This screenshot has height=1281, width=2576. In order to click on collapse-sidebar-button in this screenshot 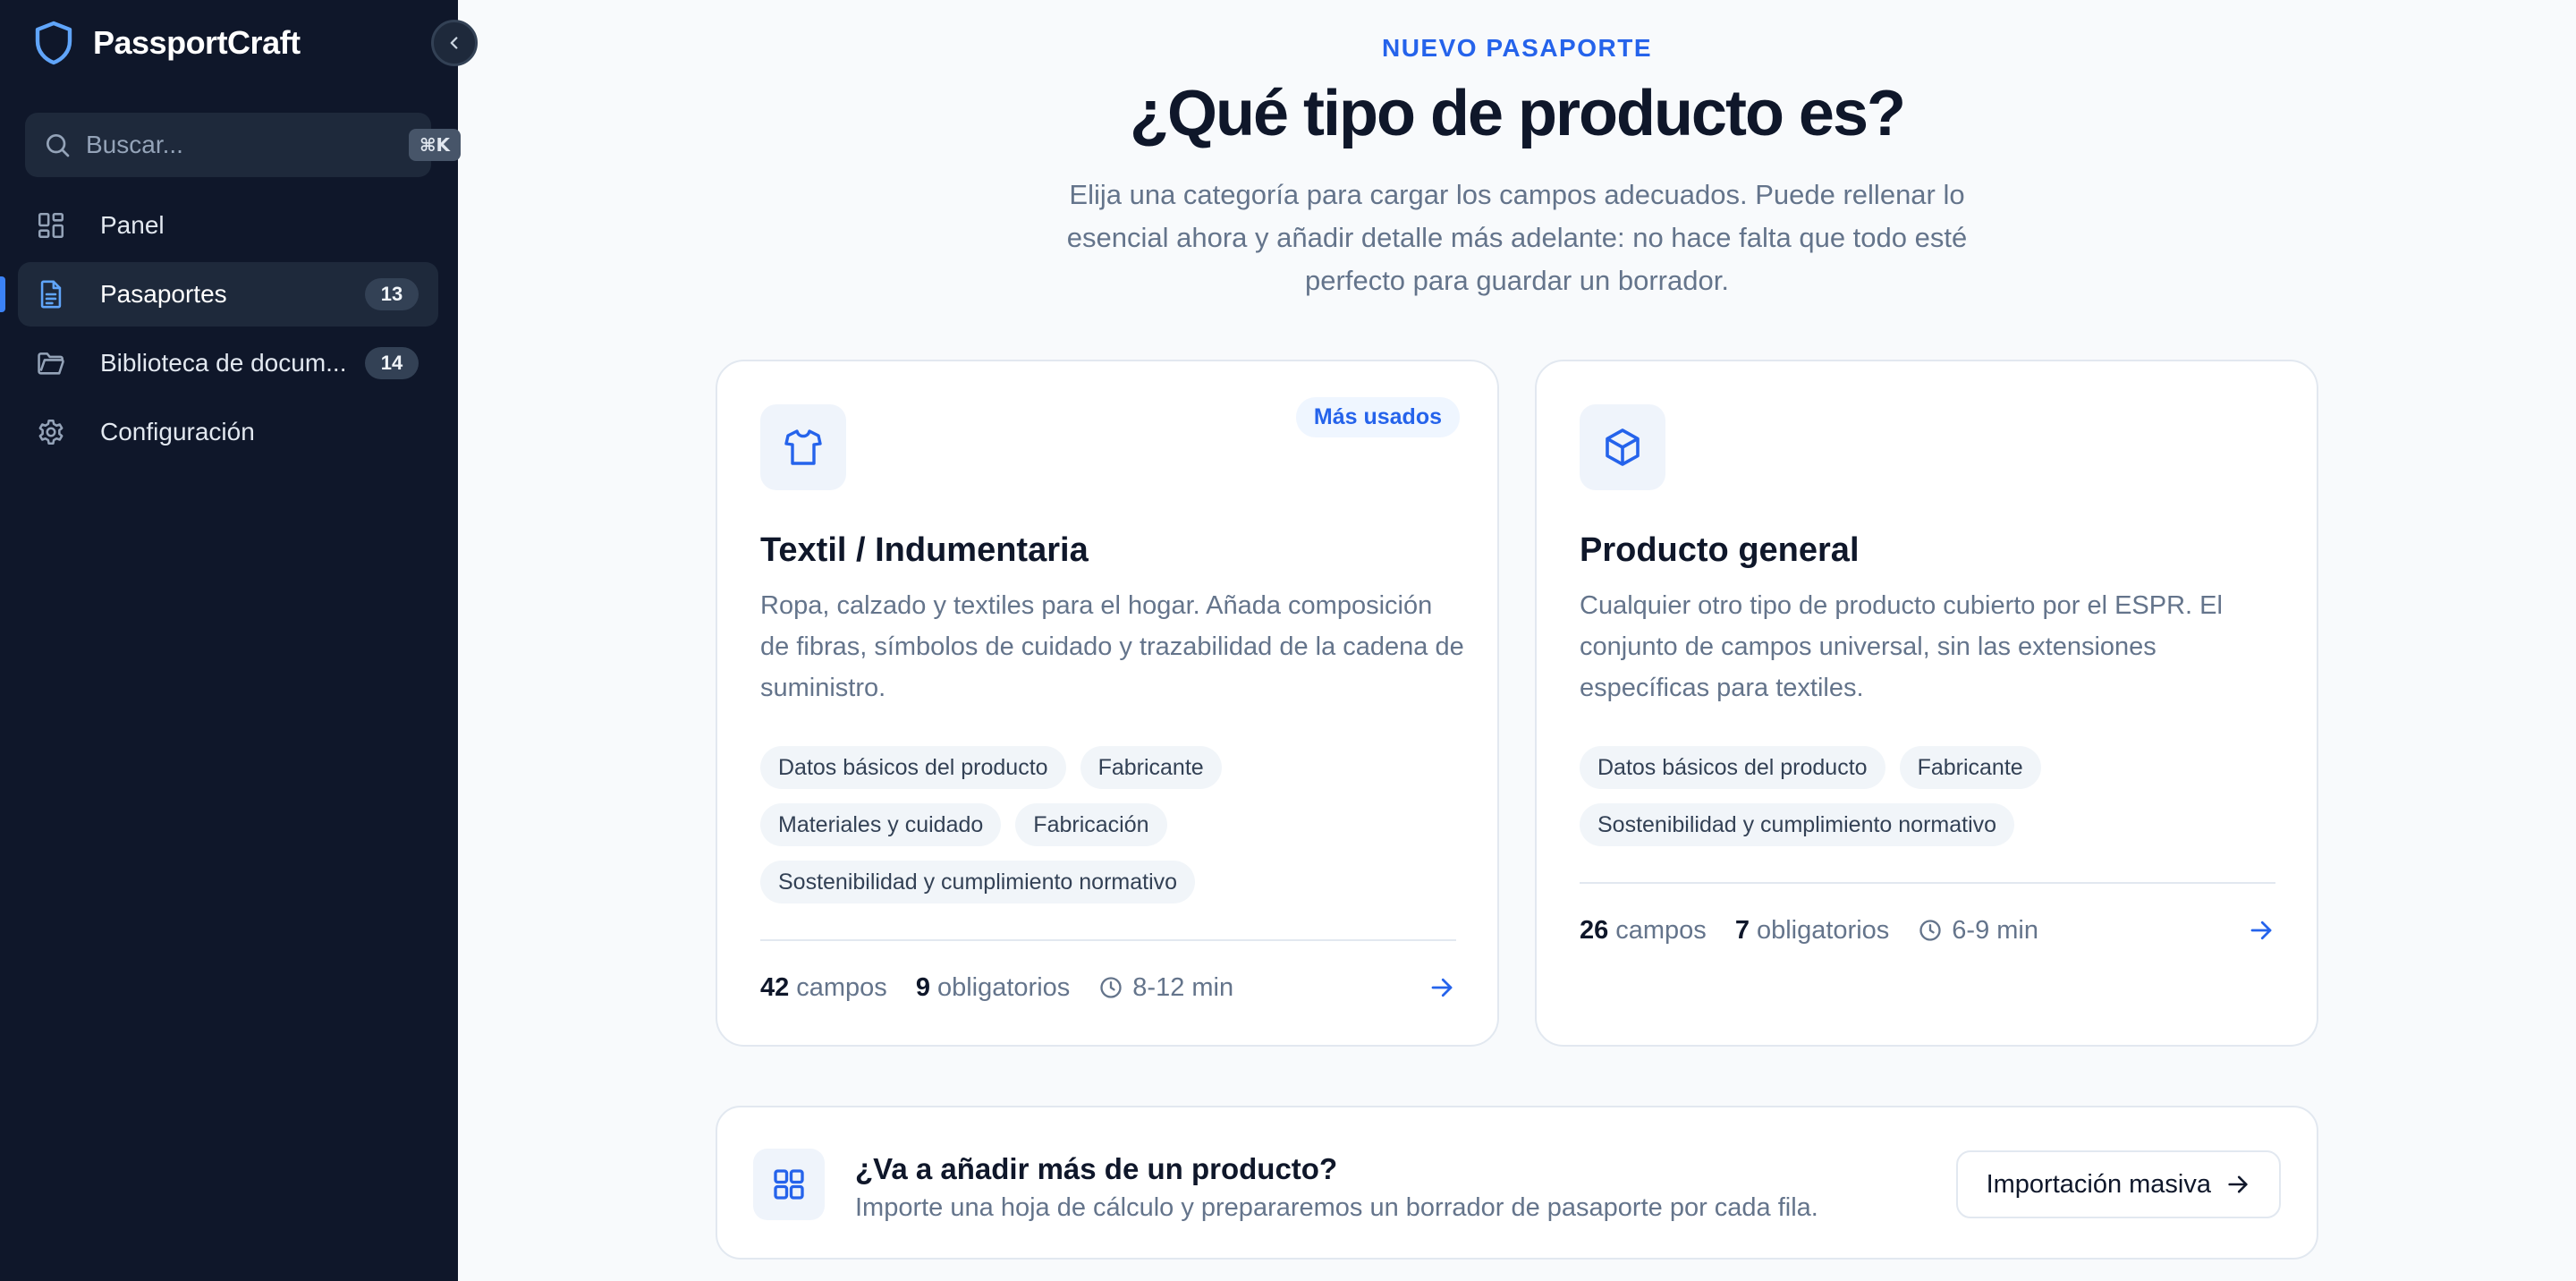, I will do `click(454, 43)`.